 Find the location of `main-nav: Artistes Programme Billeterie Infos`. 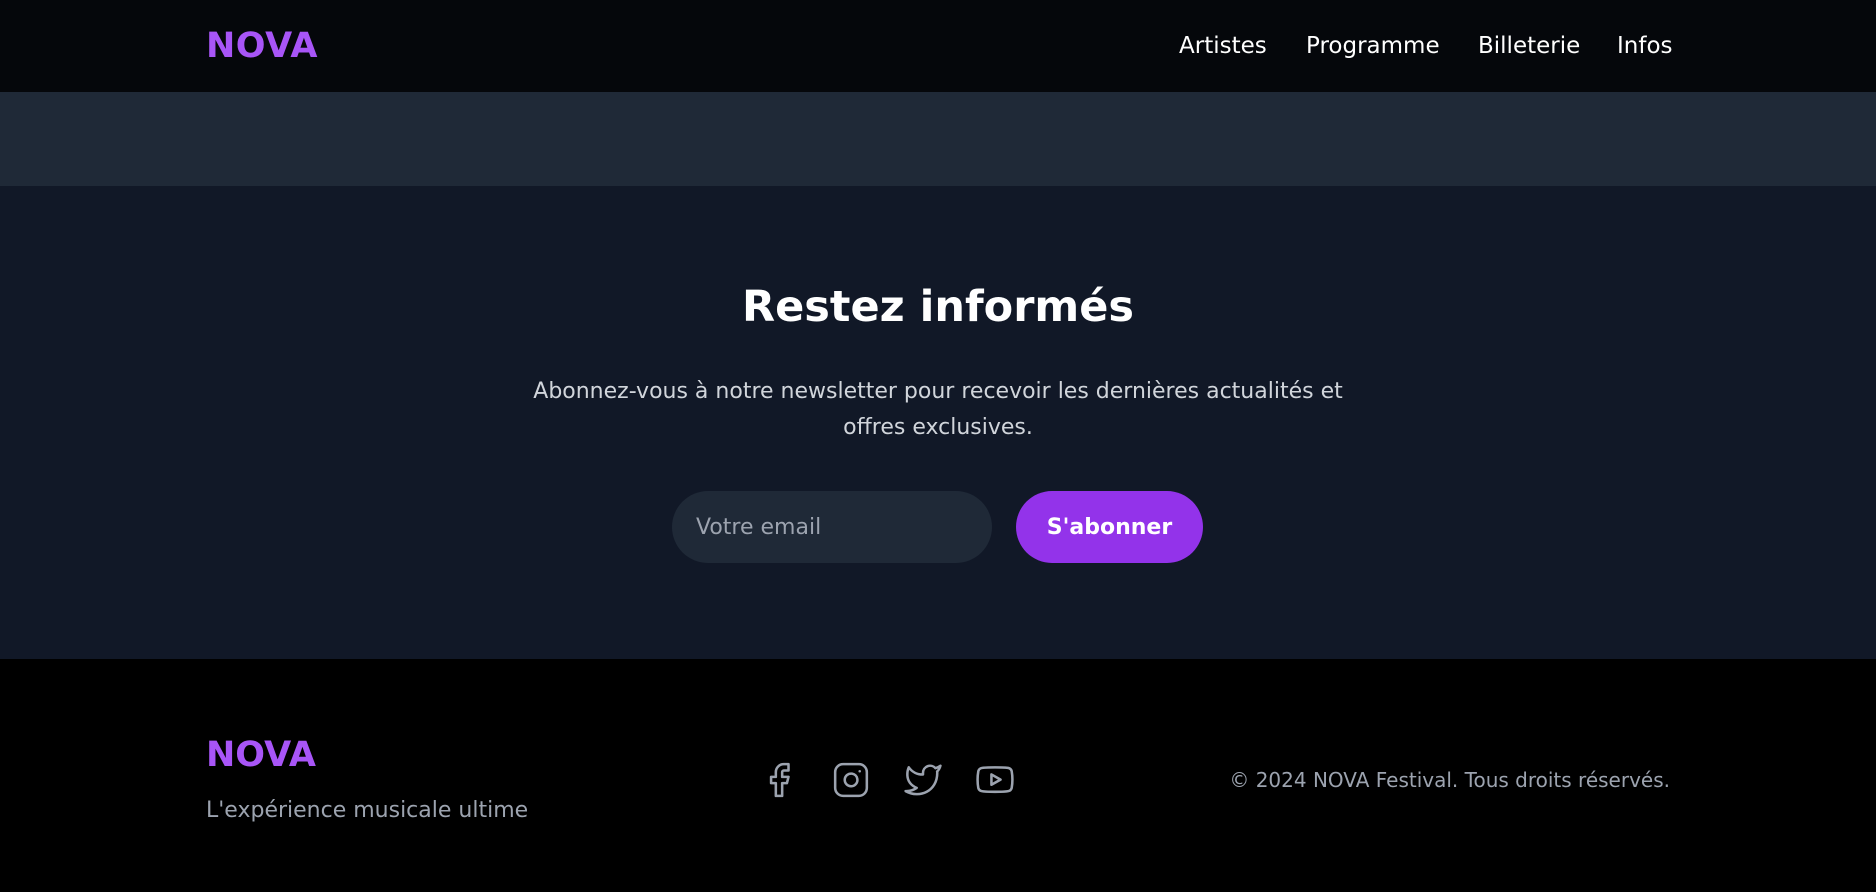

main-nav: Artistes Programme Billeterie Infos is located at coordinates (938, 46).